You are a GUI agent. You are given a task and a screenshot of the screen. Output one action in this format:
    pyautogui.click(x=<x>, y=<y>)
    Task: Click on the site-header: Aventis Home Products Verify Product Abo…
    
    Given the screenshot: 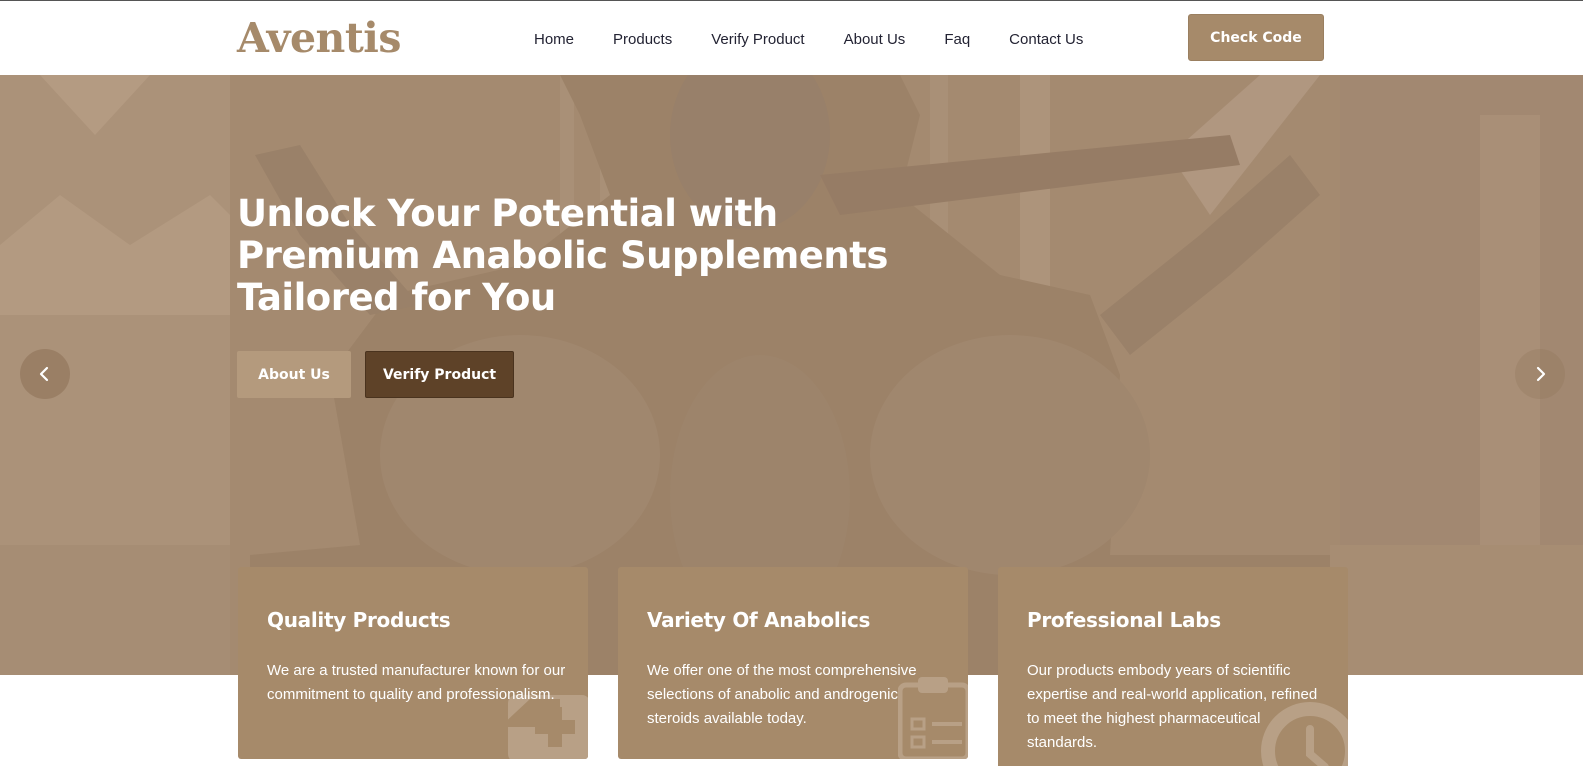 What is the action you would take?
    pyautogui.click(x=791, y=37)
    